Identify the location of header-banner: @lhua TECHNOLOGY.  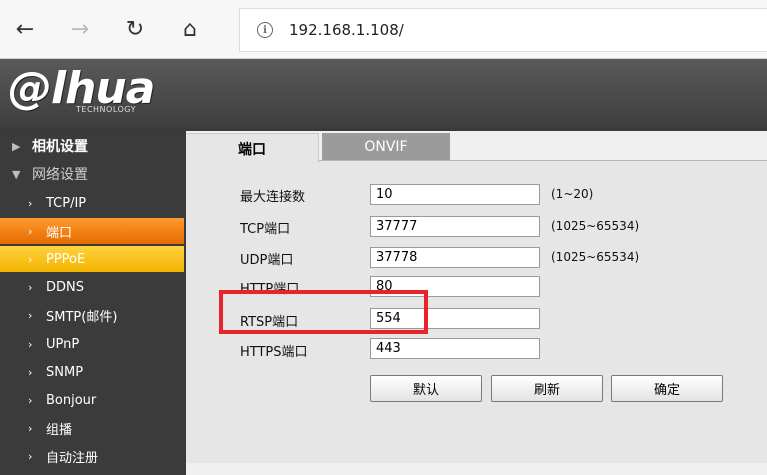
(383, 93).